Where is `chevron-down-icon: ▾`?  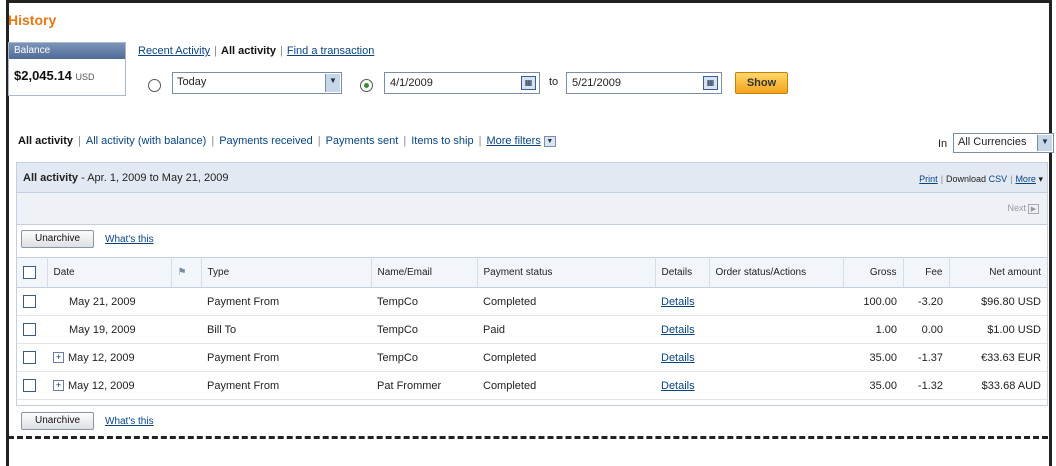
chevron-down-icon: ▾ is located at coordinates (1040, 179).